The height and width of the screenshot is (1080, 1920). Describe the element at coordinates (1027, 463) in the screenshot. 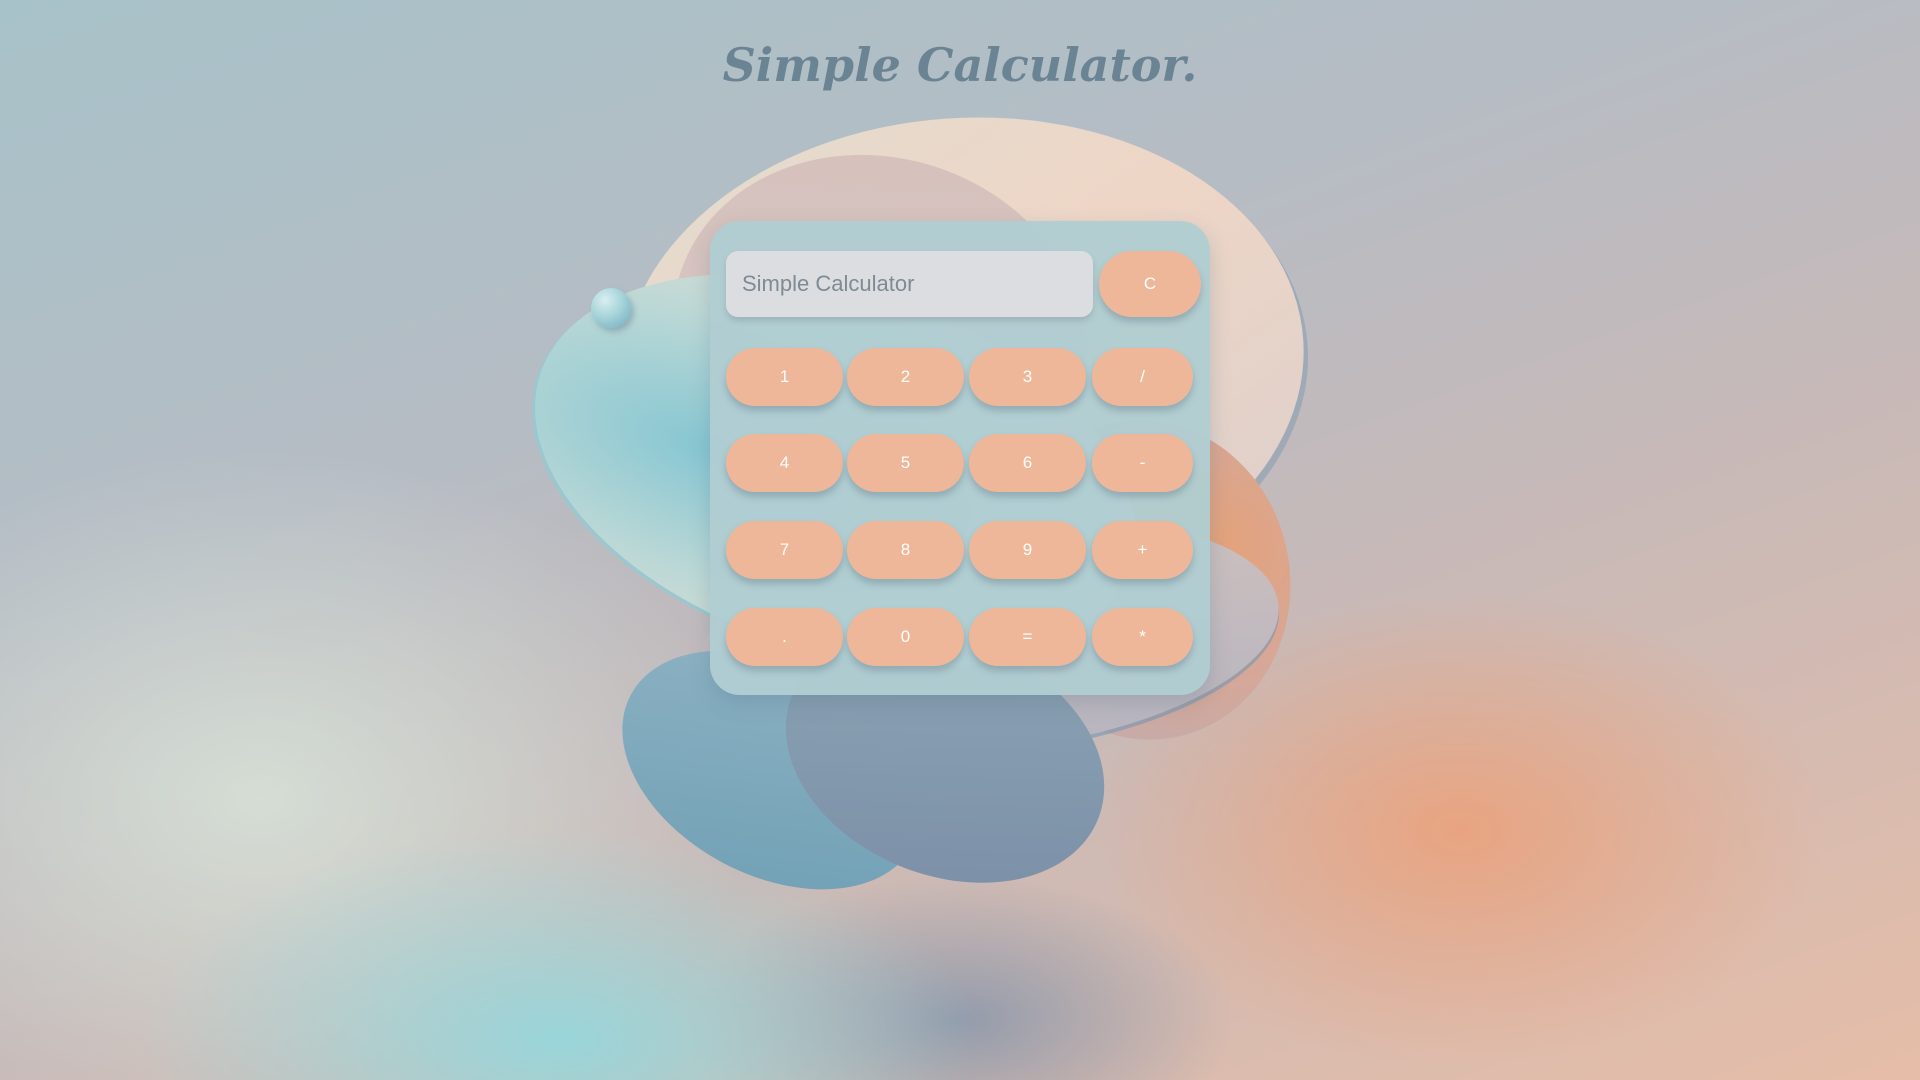

I see `key-6-button: 6` at that location.